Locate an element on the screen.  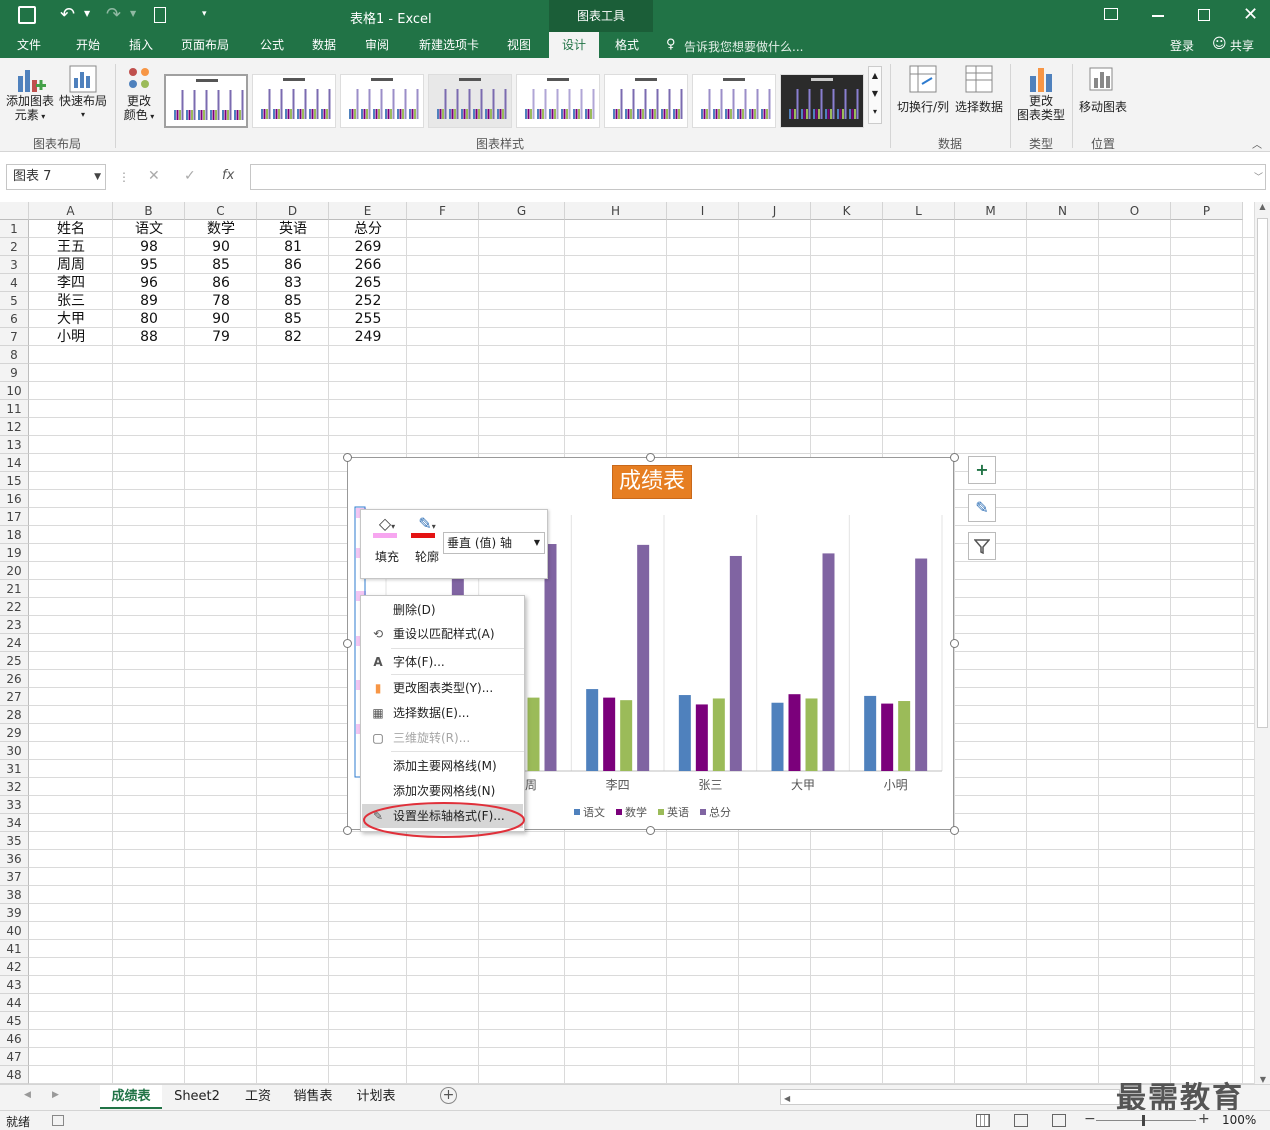
bar-语文-小明 is located at coordinates (870, 733).